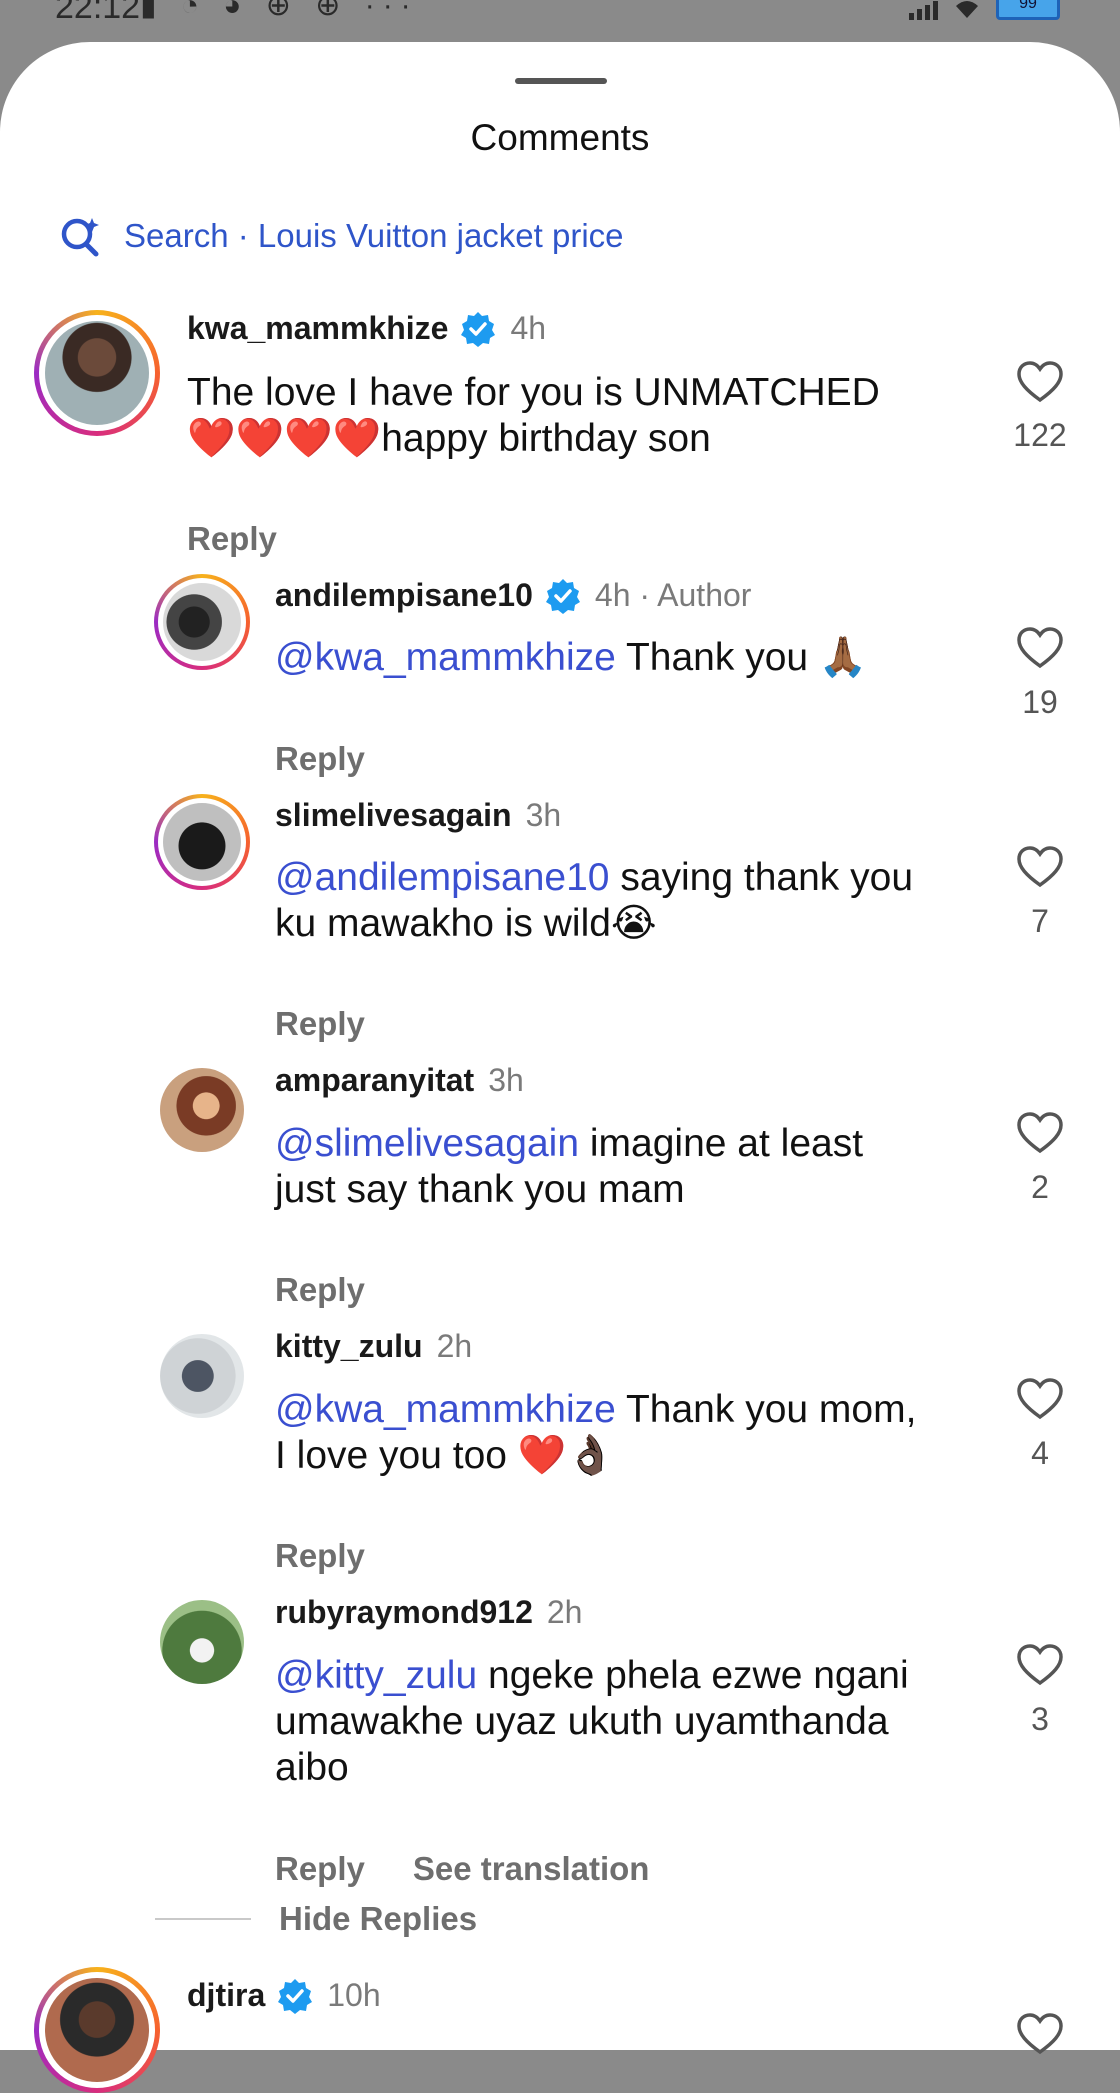 The image size is (1120, 2093). I want to click on like-count: 7, so click(1040, 921).